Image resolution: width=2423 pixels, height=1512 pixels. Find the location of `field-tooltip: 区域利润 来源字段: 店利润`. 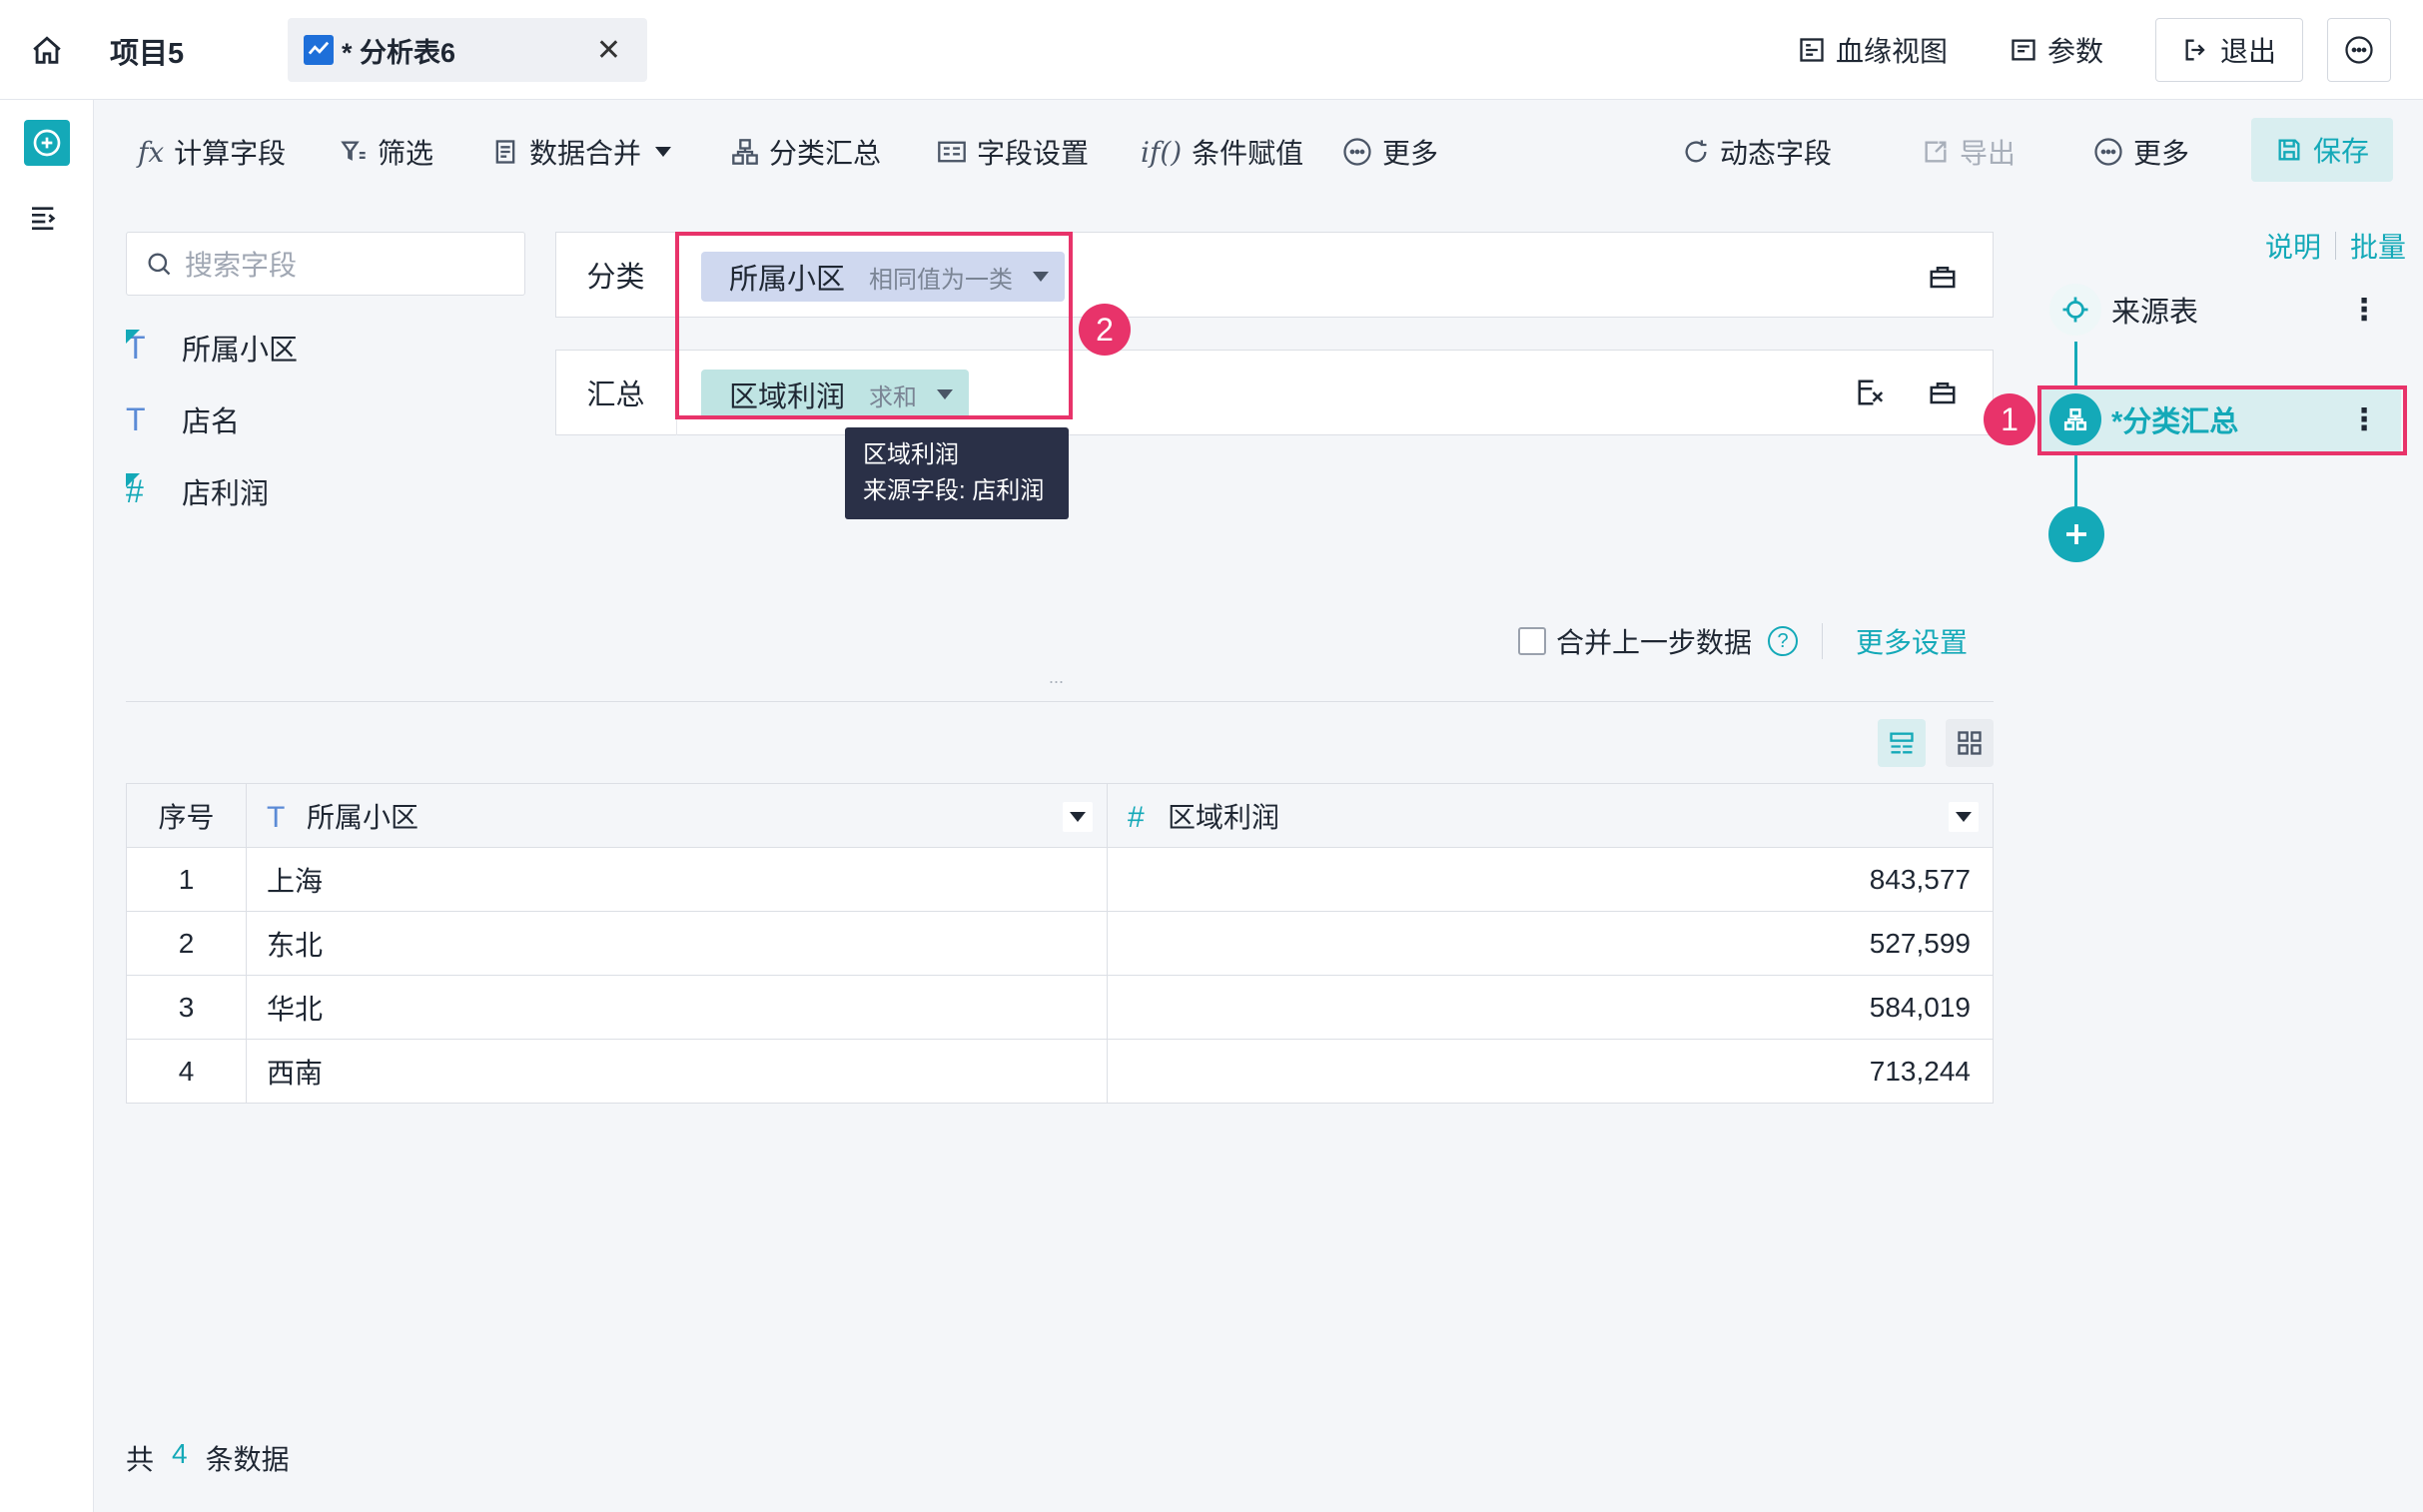

field-tooltip: 区域利润 来源字段: 店利润 is located at coordinates (957, 473).